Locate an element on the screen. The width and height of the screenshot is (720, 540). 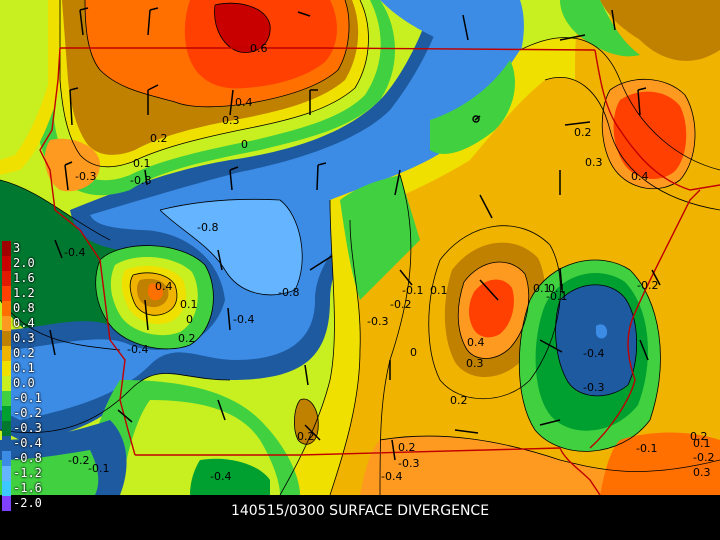
legend-entry: -0.8 is located at coordinates (32, 458).